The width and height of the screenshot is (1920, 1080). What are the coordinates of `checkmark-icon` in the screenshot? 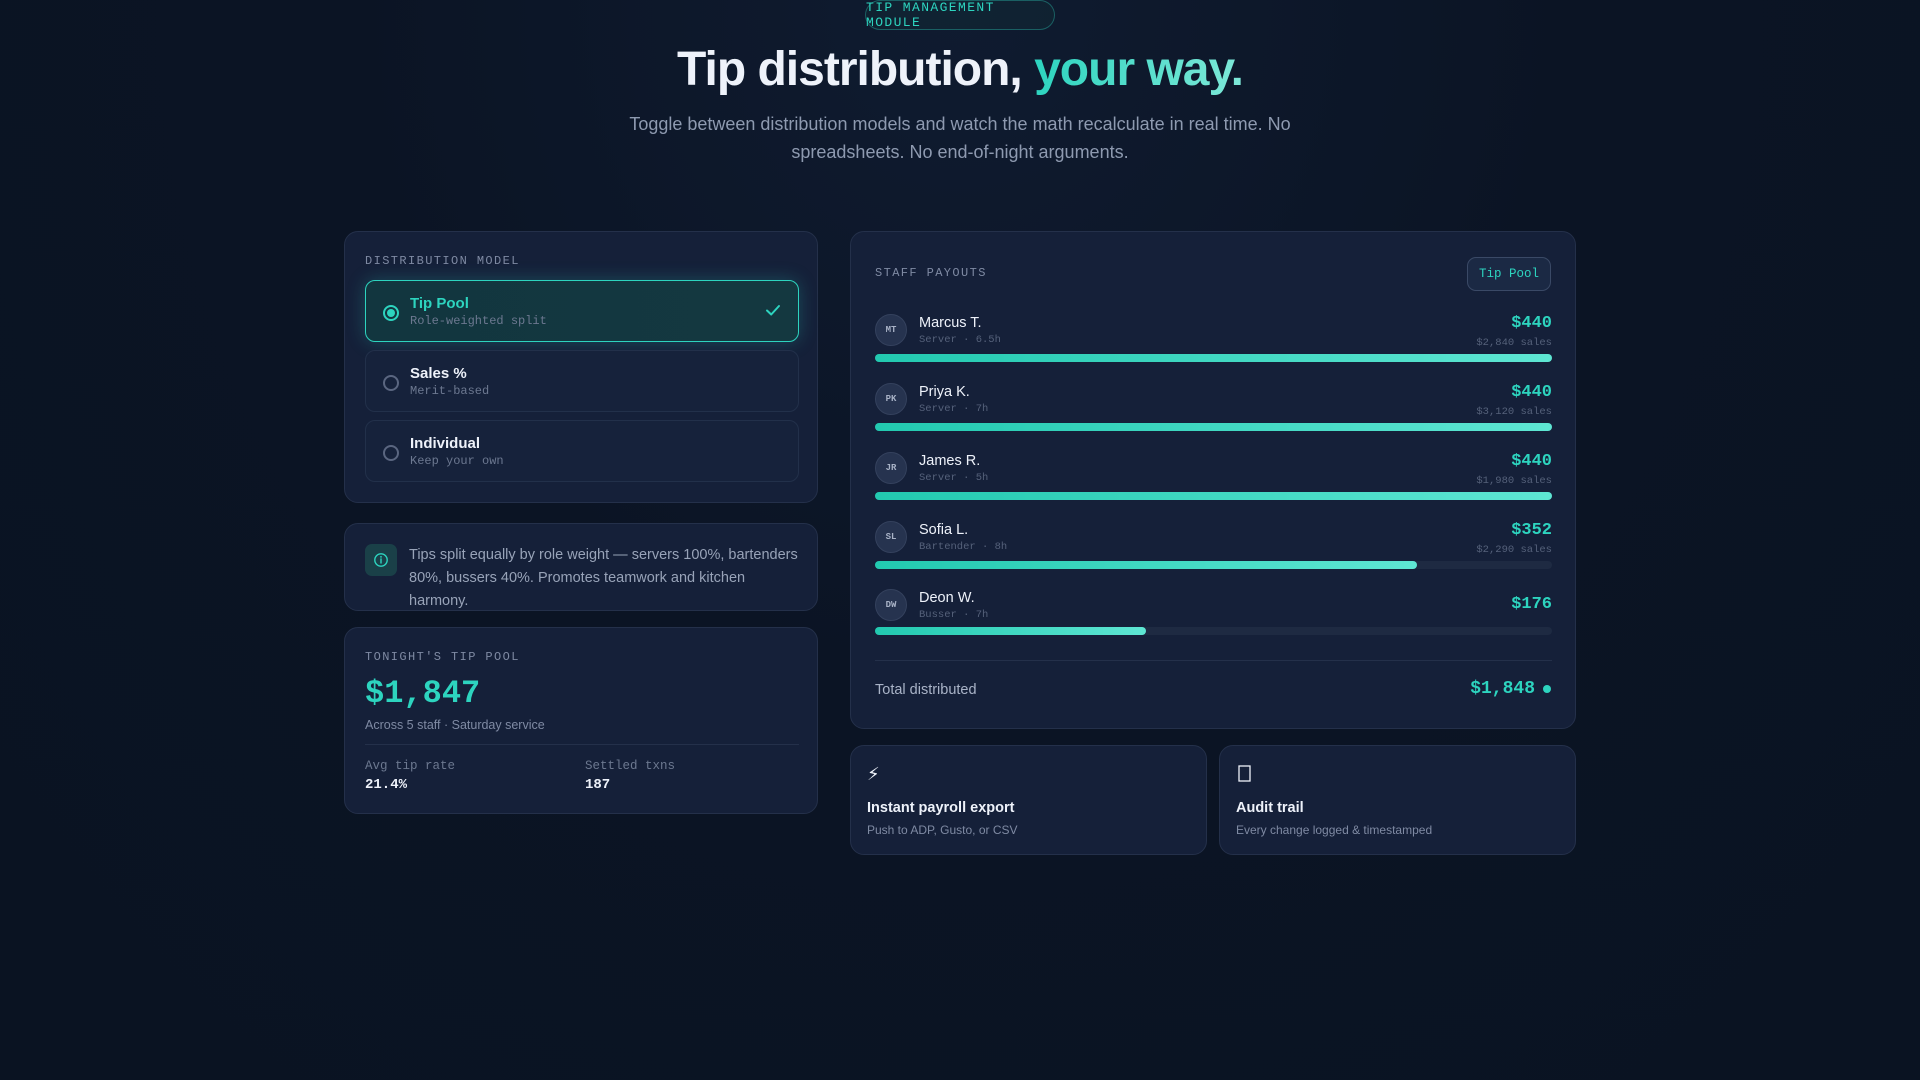 It's located at (773, 310).